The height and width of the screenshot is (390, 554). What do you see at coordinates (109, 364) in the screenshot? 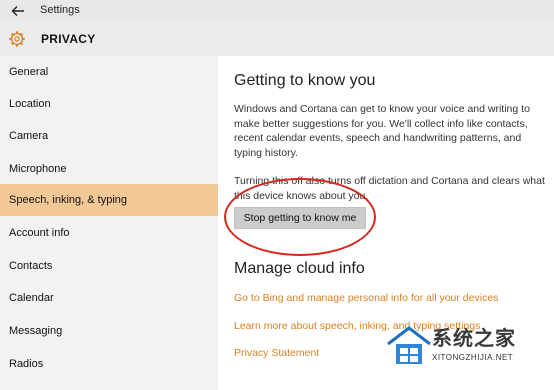
I see `sidebar-item-radios: Radios` at bounding box center [109, 364].